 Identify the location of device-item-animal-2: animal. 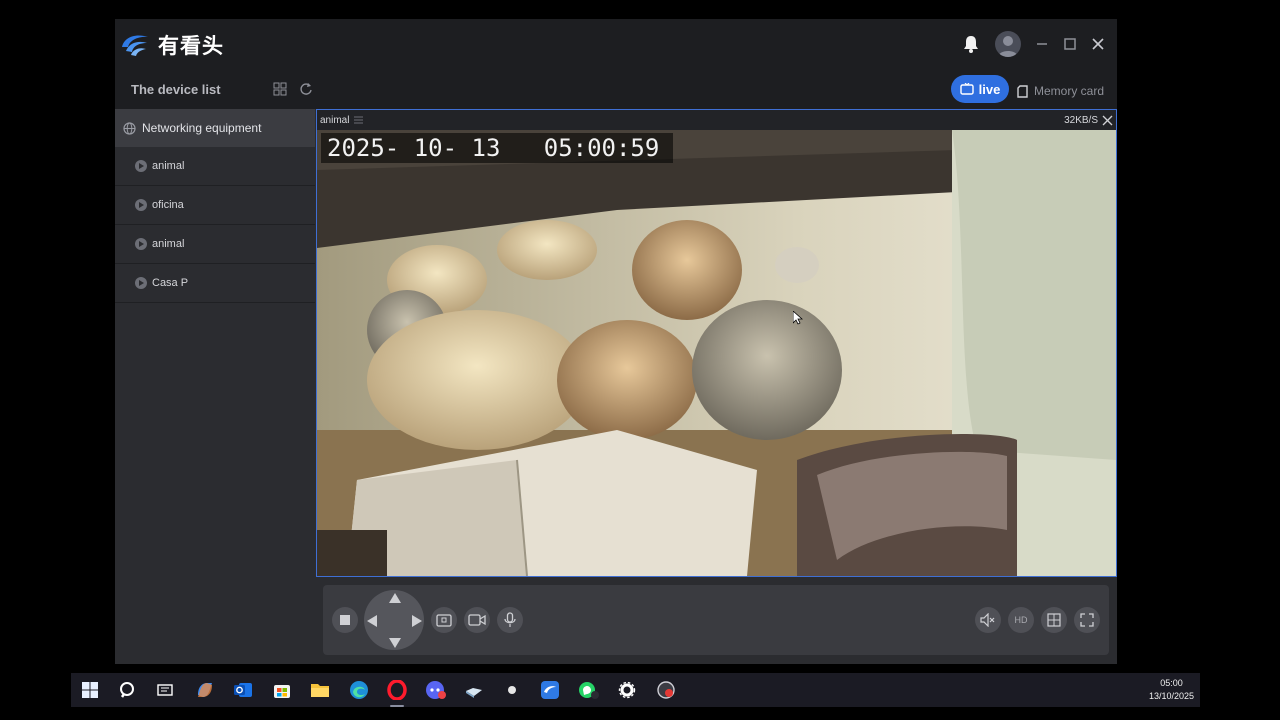
(215, 244).